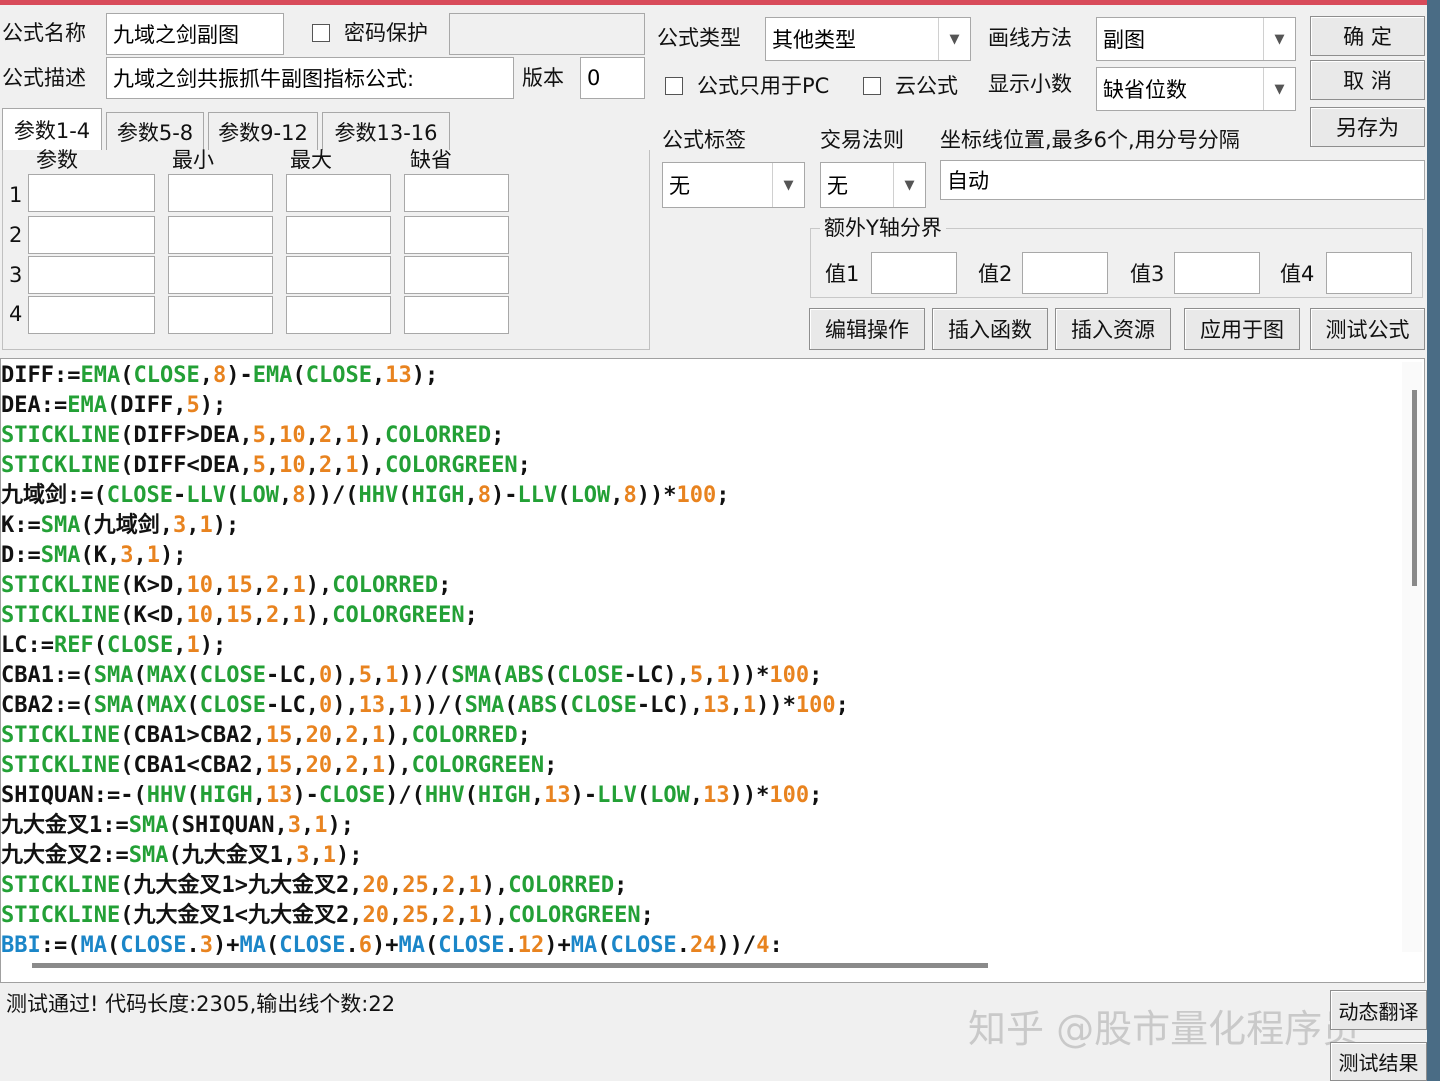 This screenshot has width=1440, height=1081. What do you see at coordinates (1196, 39) in the screenshot?
I see `draw-method-select: 副图 ▼` at bounding box center [1196, 39].